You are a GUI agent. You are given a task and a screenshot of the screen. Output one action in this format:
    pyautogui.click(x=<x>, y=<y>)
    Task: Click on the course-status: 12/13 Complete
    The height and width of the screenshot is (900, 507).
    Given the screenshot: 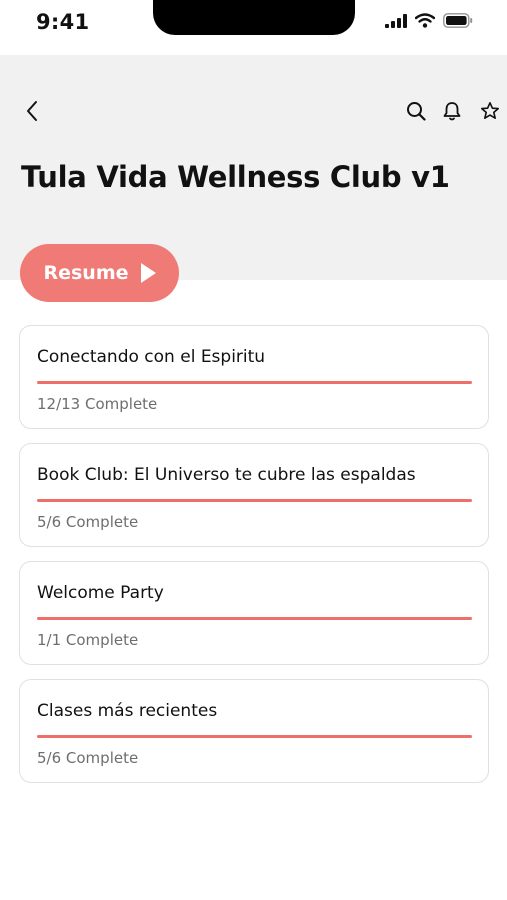 What is the action you would take?
    pyautogui.click(x=97, y=404)
    